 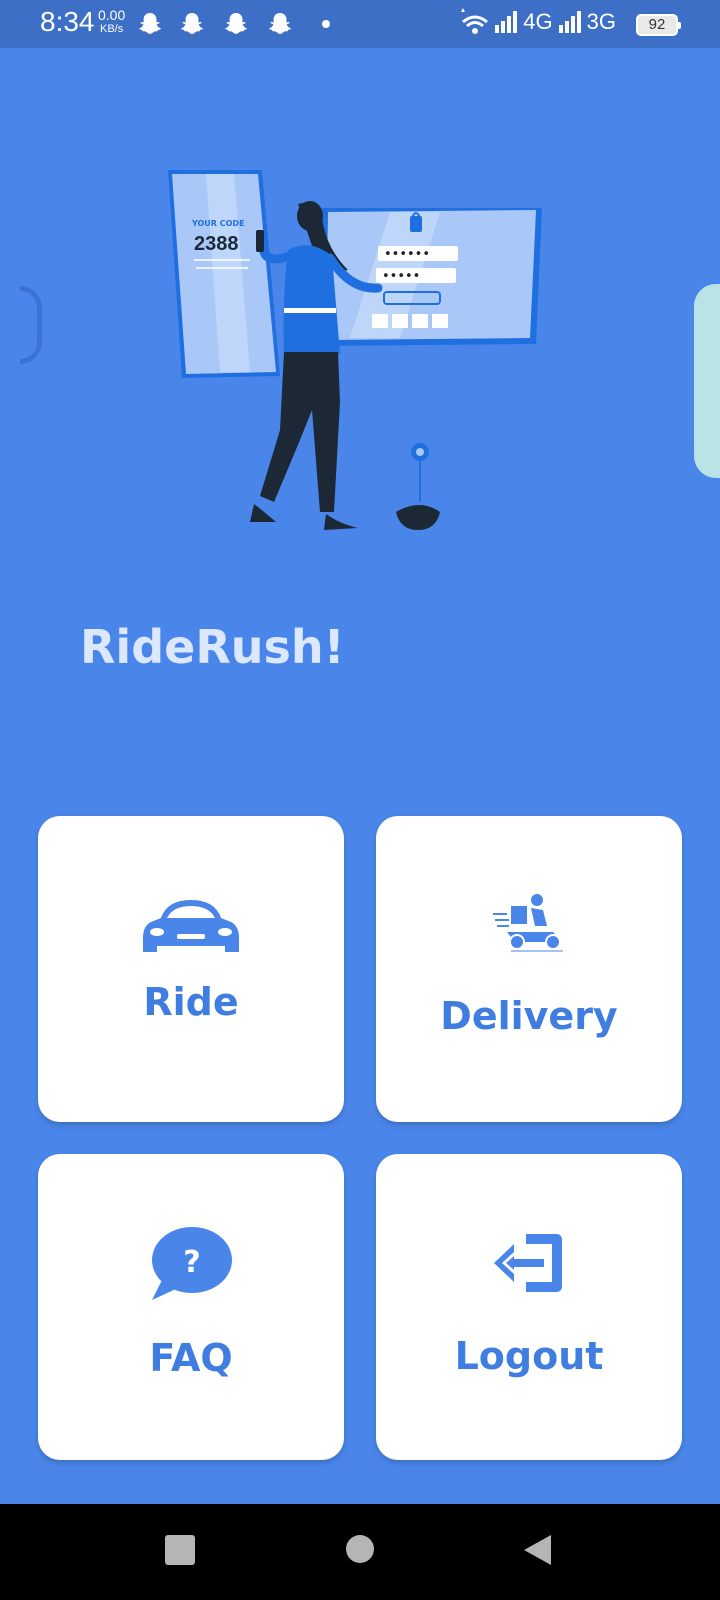 What do you see at coordinates (418, 486) in the screenshot?
I see `flower-pot` at bounding box center [418, 486].